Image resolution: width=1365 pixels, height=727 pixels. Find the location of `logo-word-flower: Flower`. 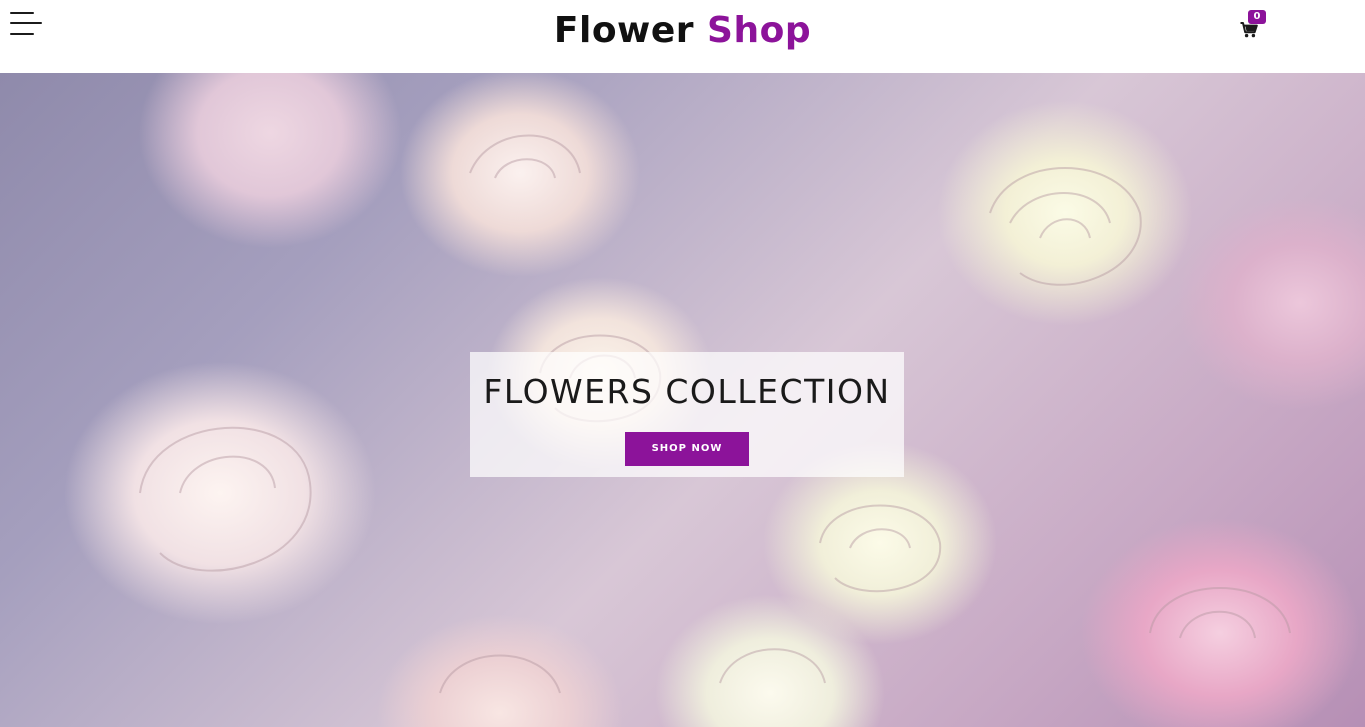

logo-word-flower: Flower is located at coordinates (623, 30).